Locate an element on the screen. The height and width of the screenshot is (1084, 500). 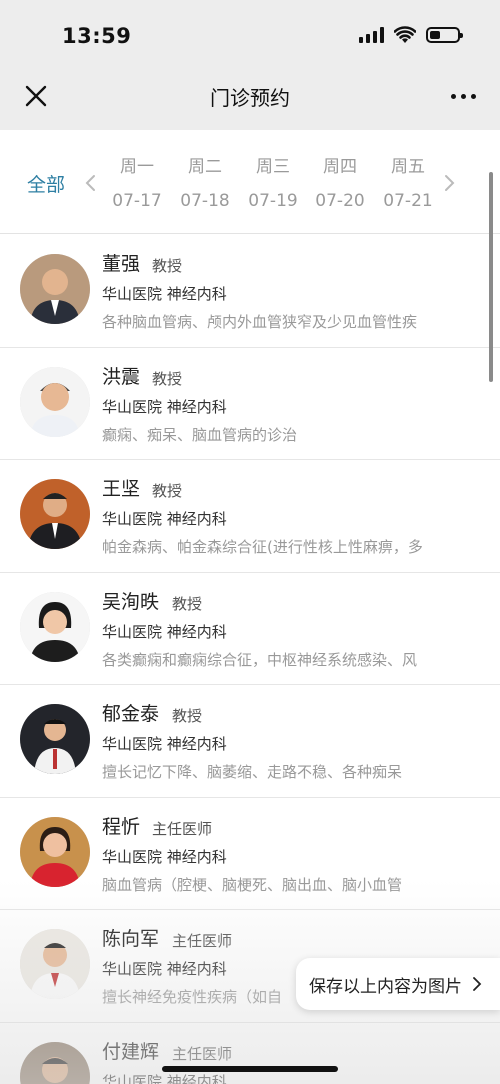
doctor-row: 吴洵昳 教授 华山医院 神经内科 各类癫痫和癫痫综合征，中枢神经系统感染、风 is located at coordinates (250, 629).